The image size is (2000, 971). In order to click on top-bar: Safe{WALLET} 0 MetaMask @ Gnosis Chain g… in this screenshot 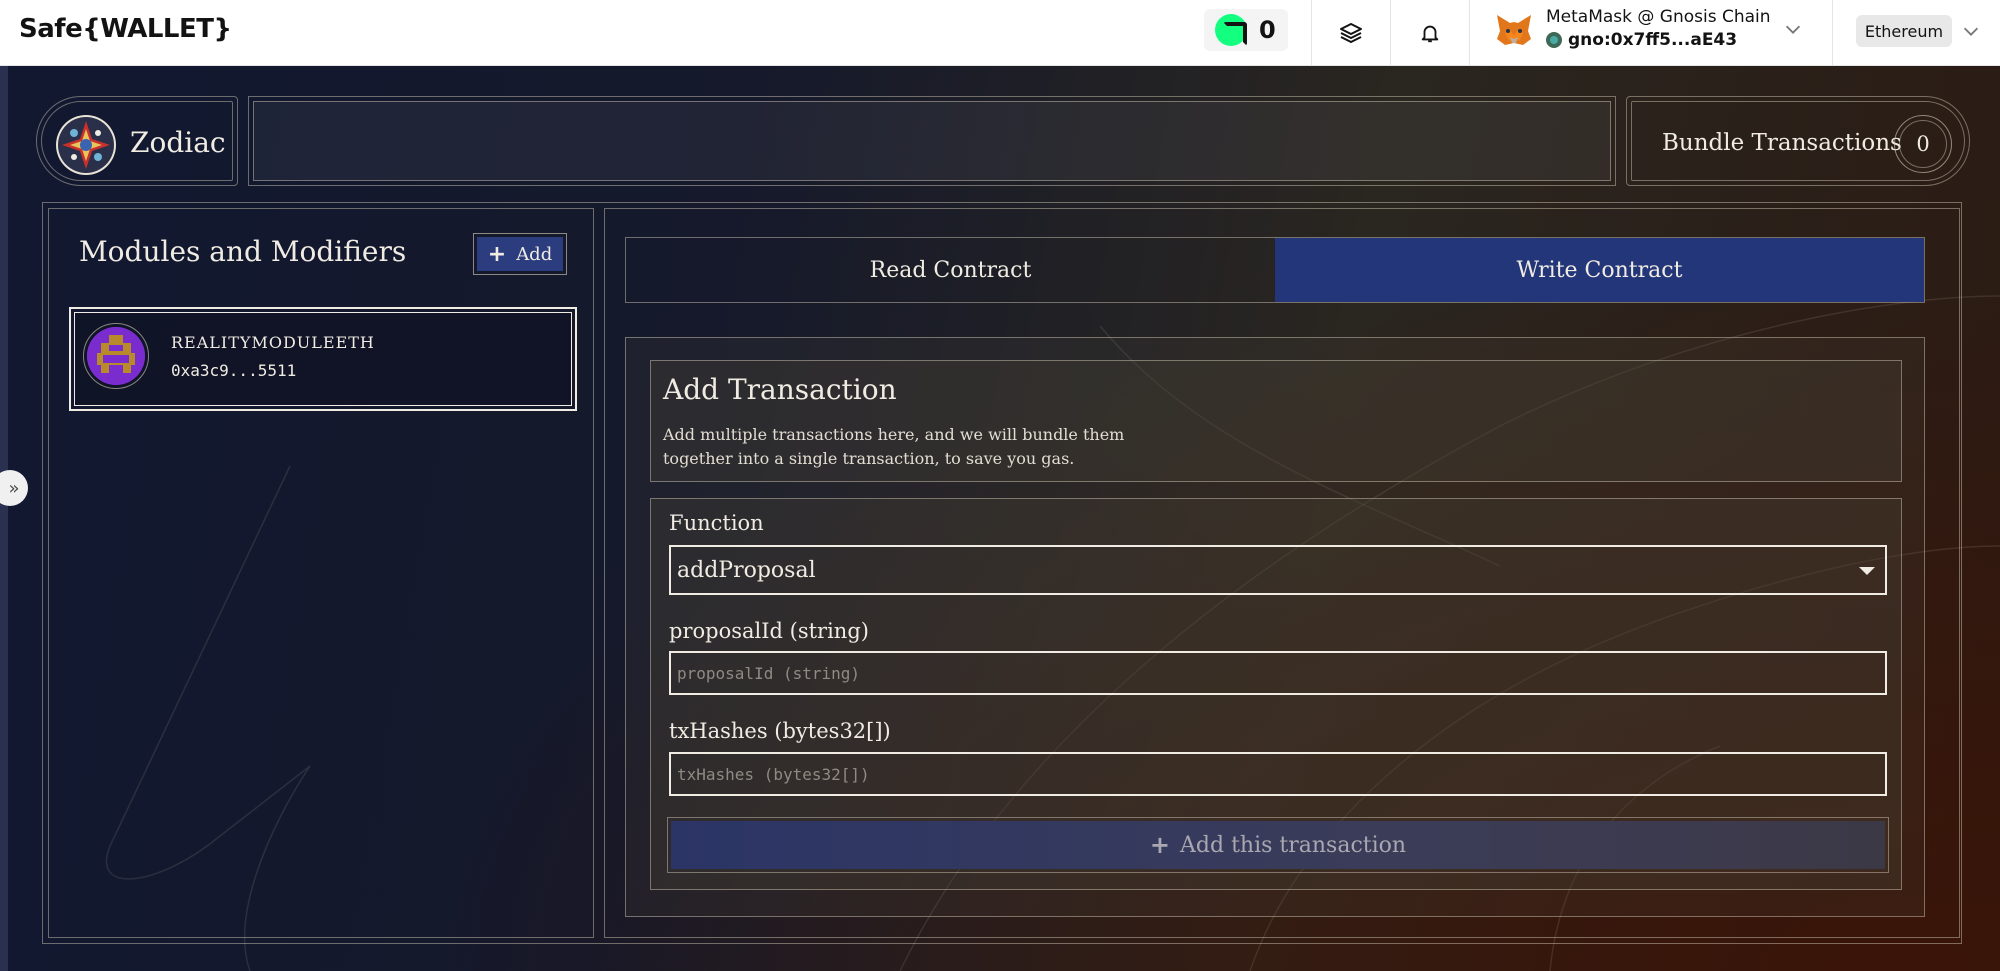, I will do `click(1000, 33)`.